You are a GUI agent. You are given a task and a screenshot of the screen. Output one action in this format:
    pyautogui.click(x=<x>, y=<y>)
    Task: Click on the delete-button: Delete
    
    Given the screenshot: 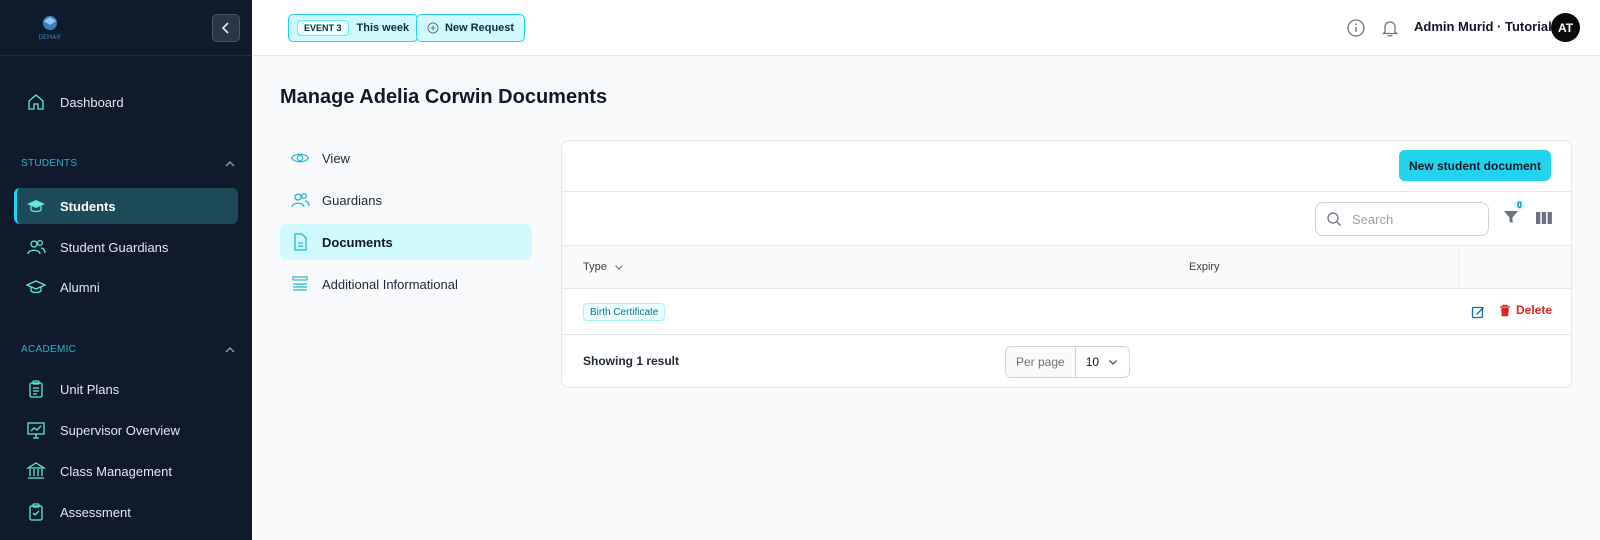 What is the action you would take?
    pyautogui.click(x=1525, y=310)
    